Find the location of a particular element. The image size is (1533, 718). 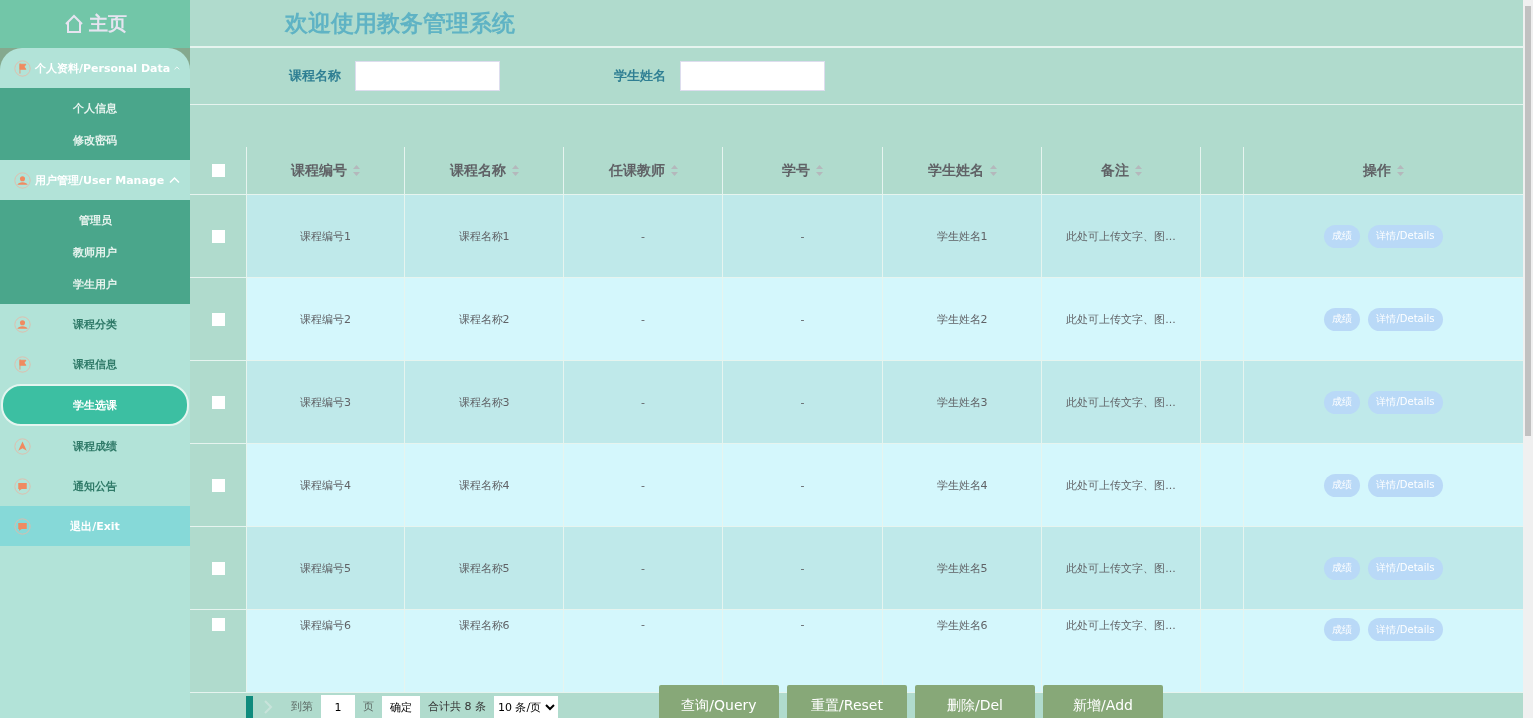

table-cell: 课程编号3 is located at coordinates (325, 402).